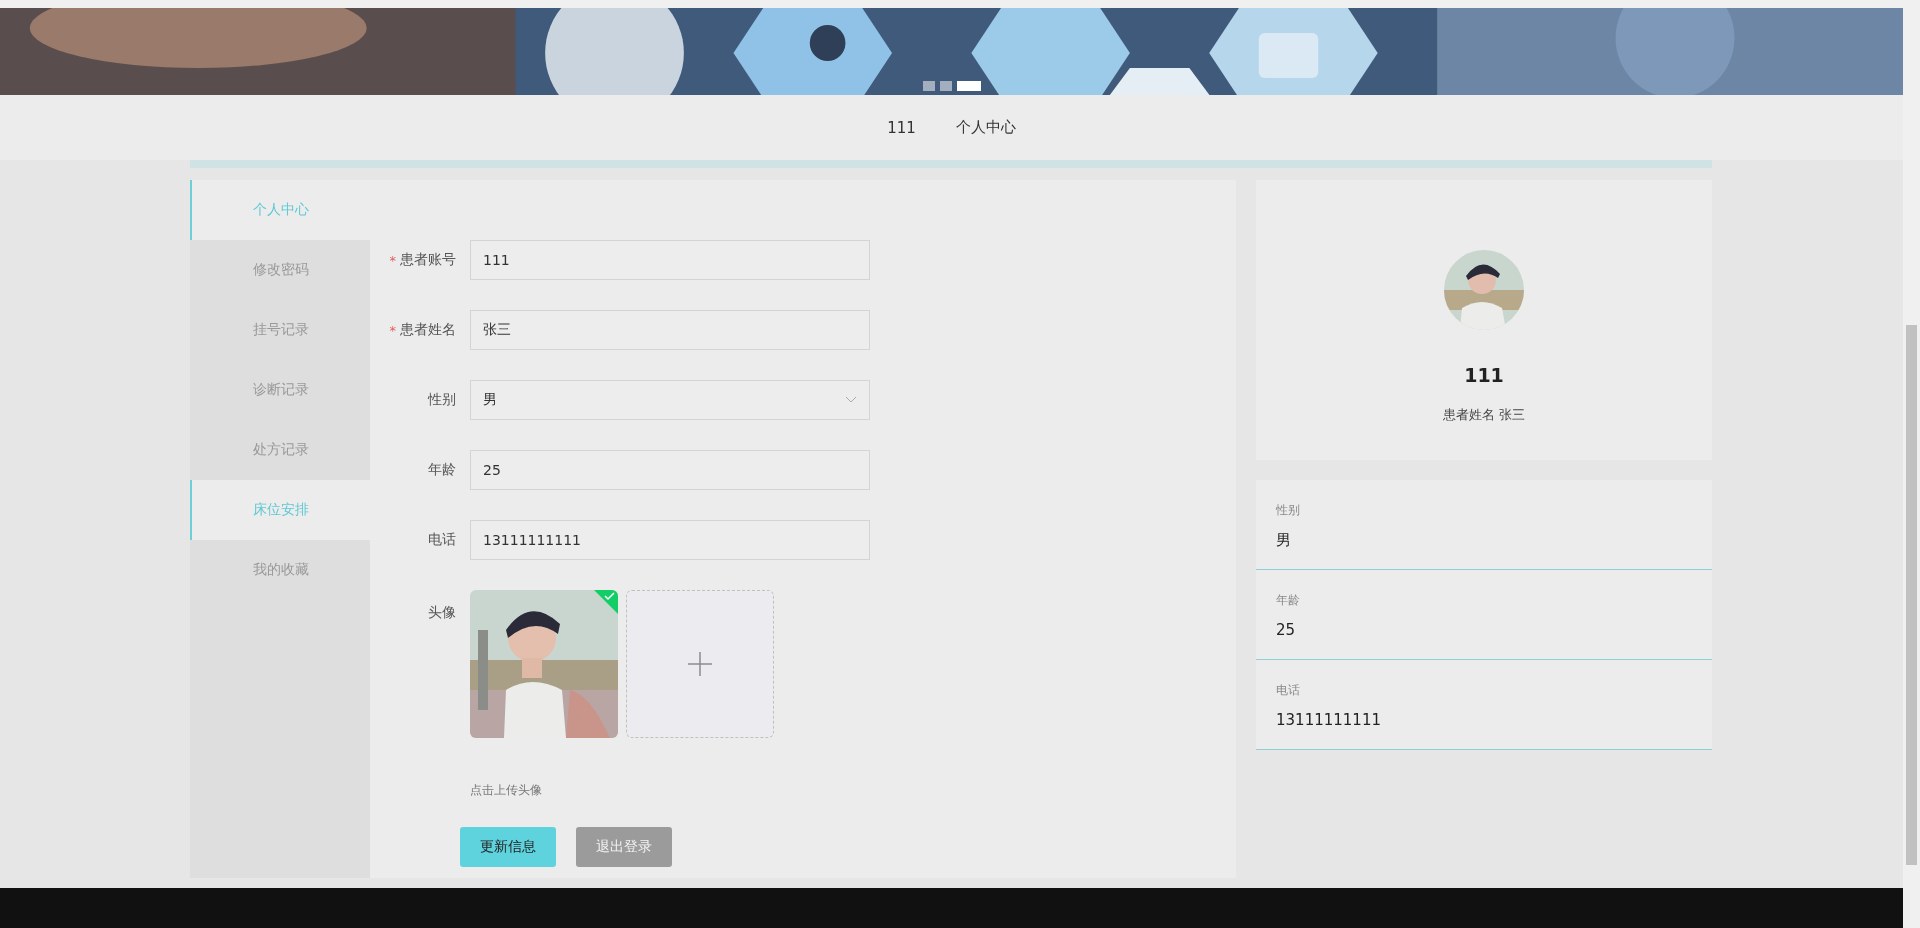 Image resolution: width=1920 pixels, height=928 pixels. Describe the element at coordinates (670, 540) in the screenshot. I see `input-field: 13111111111` at that location.